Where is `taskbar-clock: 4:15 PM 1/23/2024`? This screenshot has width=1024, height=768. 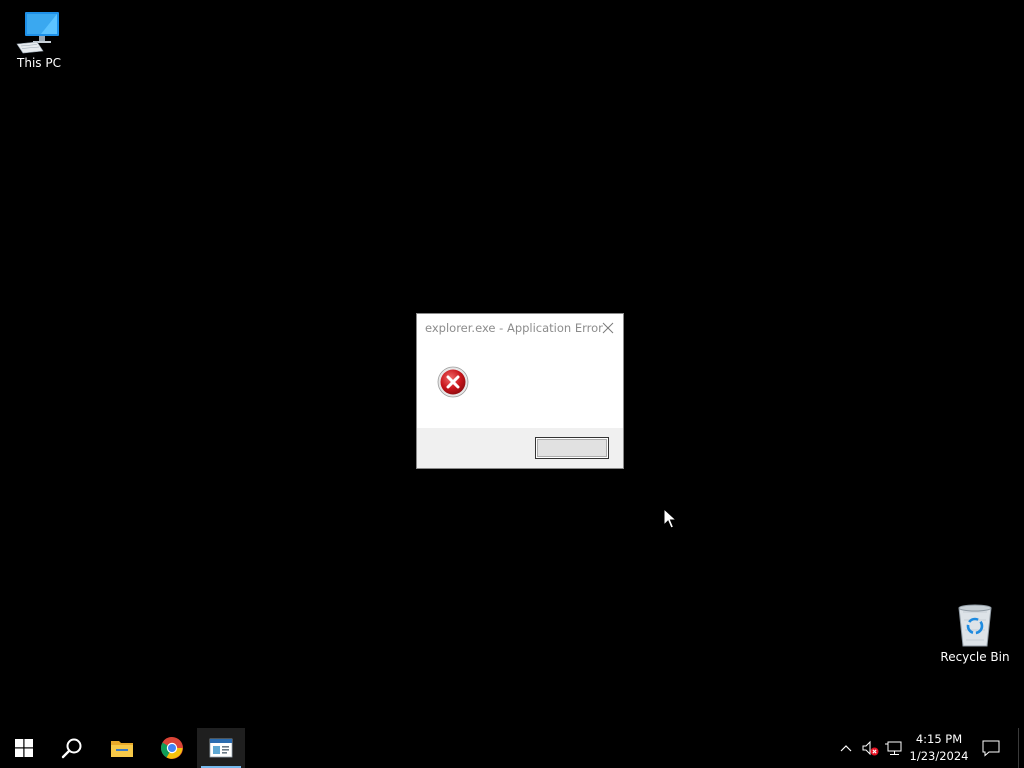 taskbar-clock: 4:15 PM 1/23/2024 is located at coordinates (939, 748).